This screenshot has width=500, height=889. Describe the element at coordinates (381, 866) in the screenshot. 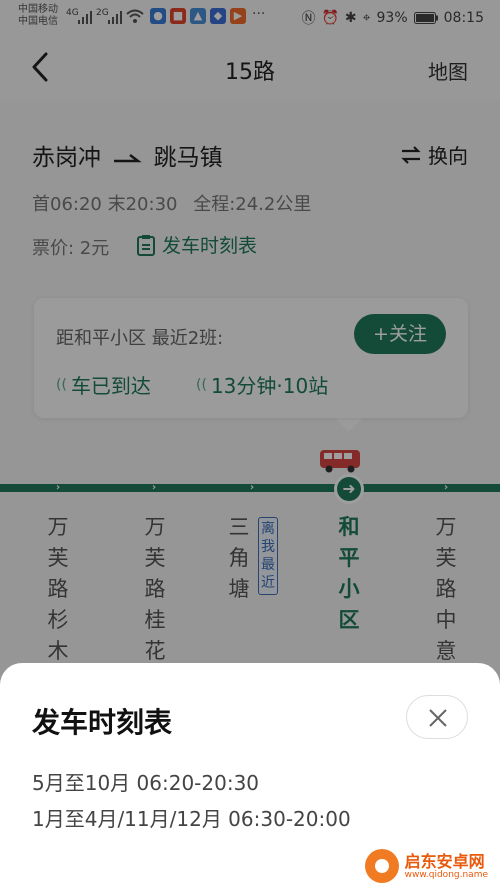

I see `watermark-logo-icon` at that location.